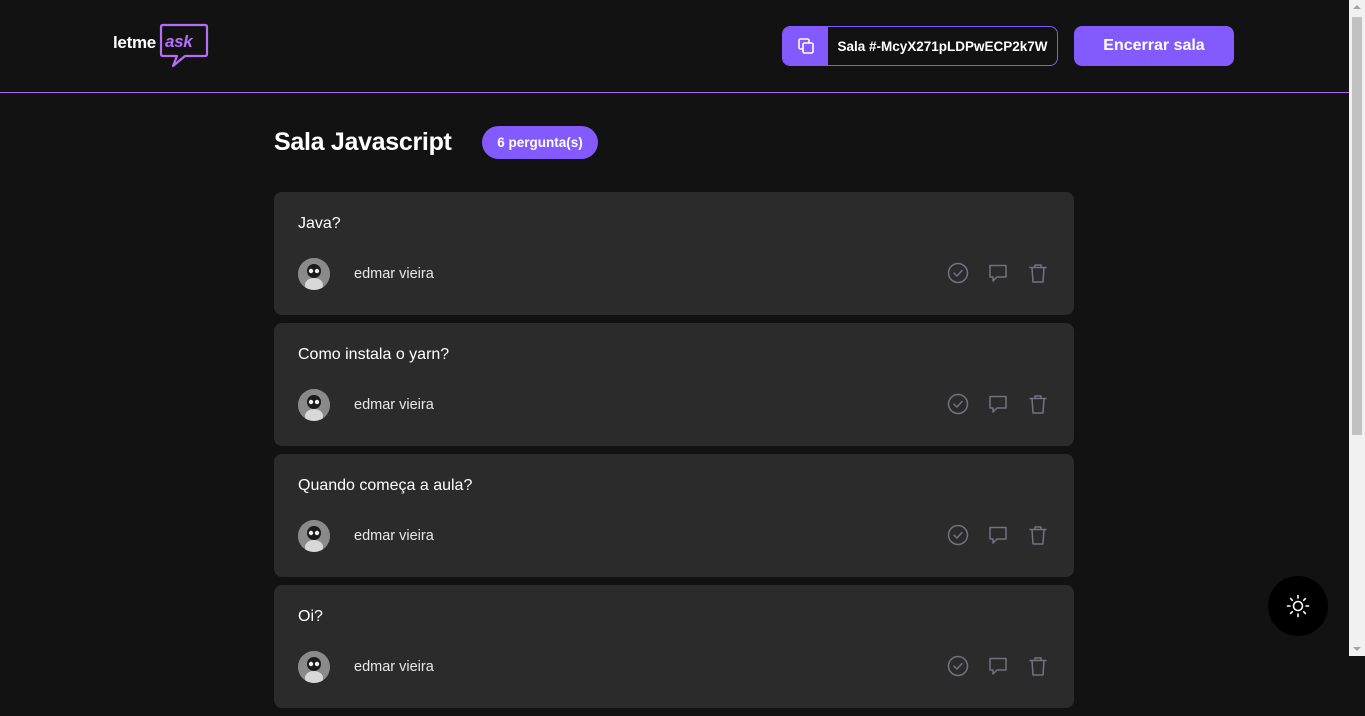  What do you see at coordinates (1154, 46) in the screenshot?
I see `end-room-button: Encerrar sala` at bounding box center [1154, 46].